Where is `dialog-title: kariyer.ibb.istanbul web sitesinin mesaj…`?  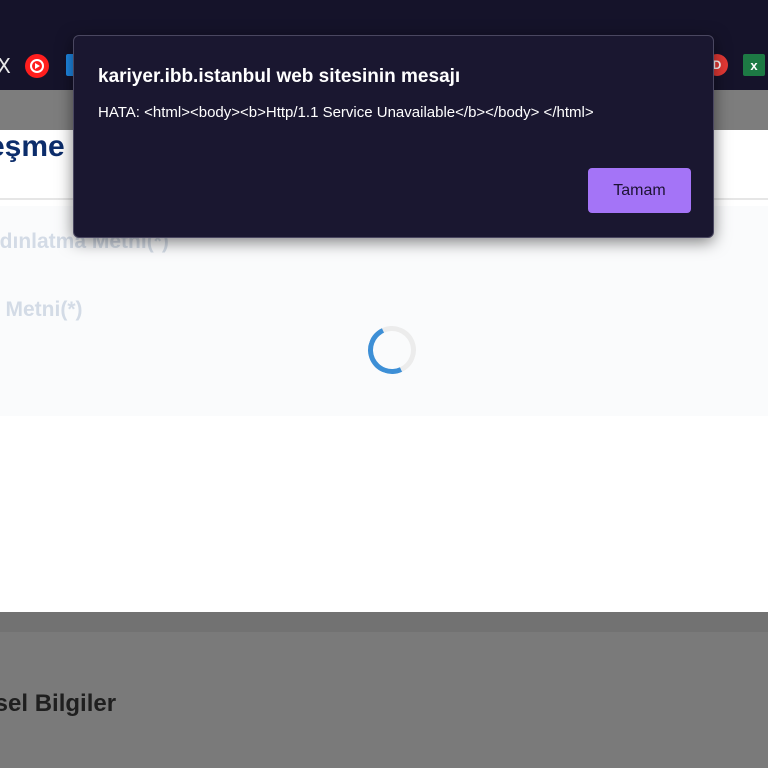
dialog-title: kariyer.ibb.istanbul web sitesinin mesaj… is located at coordinates (279, 76).